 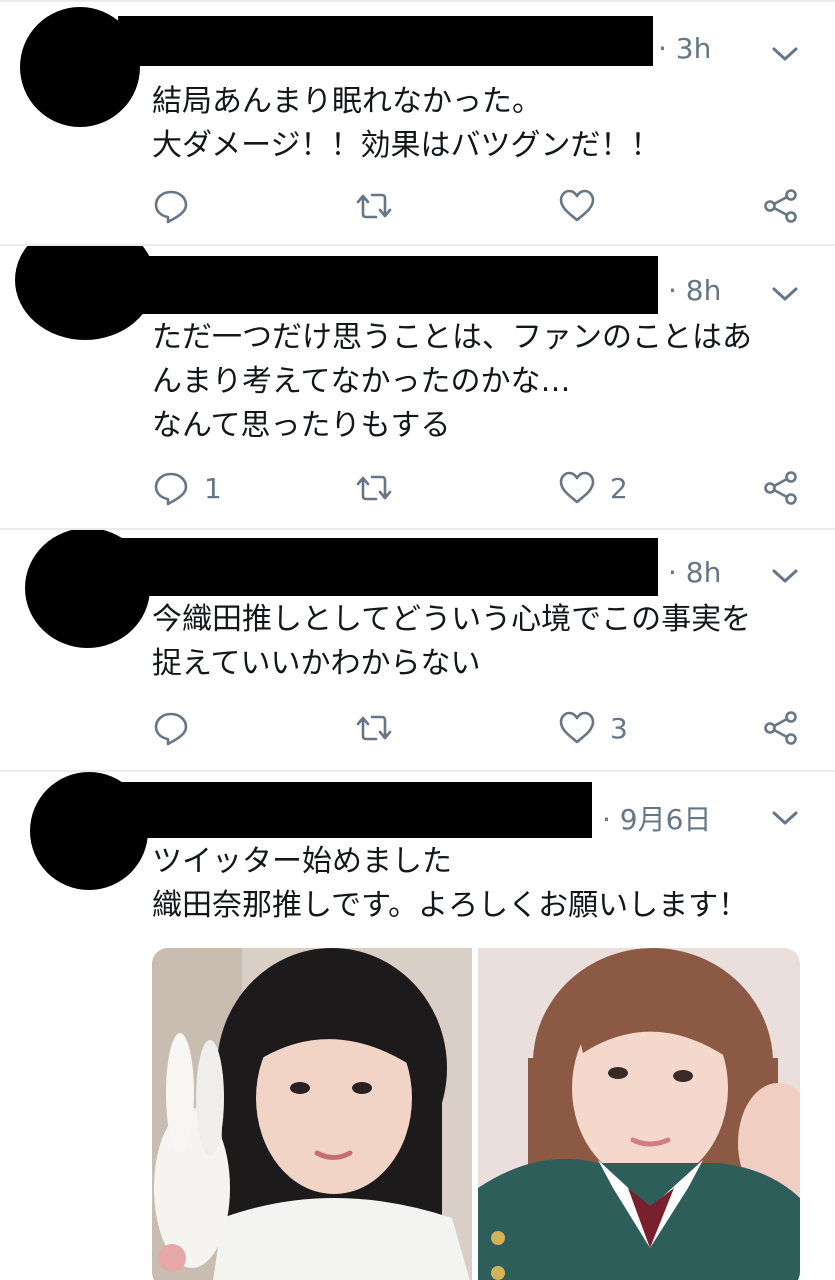 I want to click on tweet-text-line: ただ一つだけ思うことは、ファンのことはあ, so click(x=452, y=337).